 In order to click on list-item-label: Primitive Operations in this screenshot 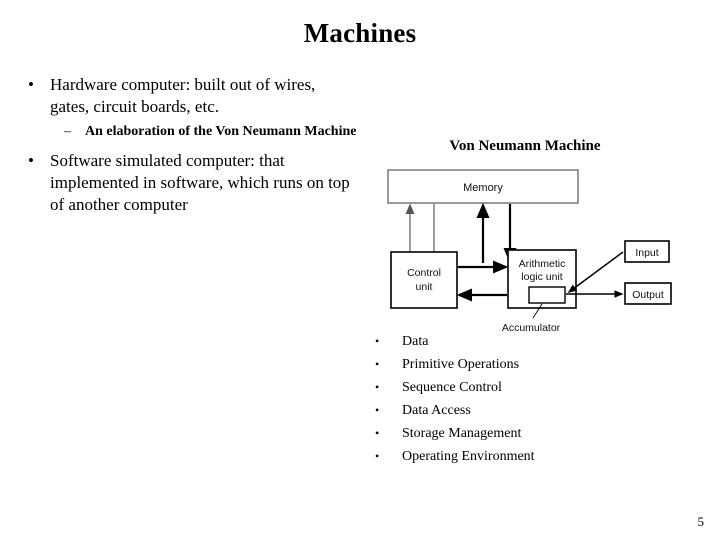, I will do `click(461, 364)`.